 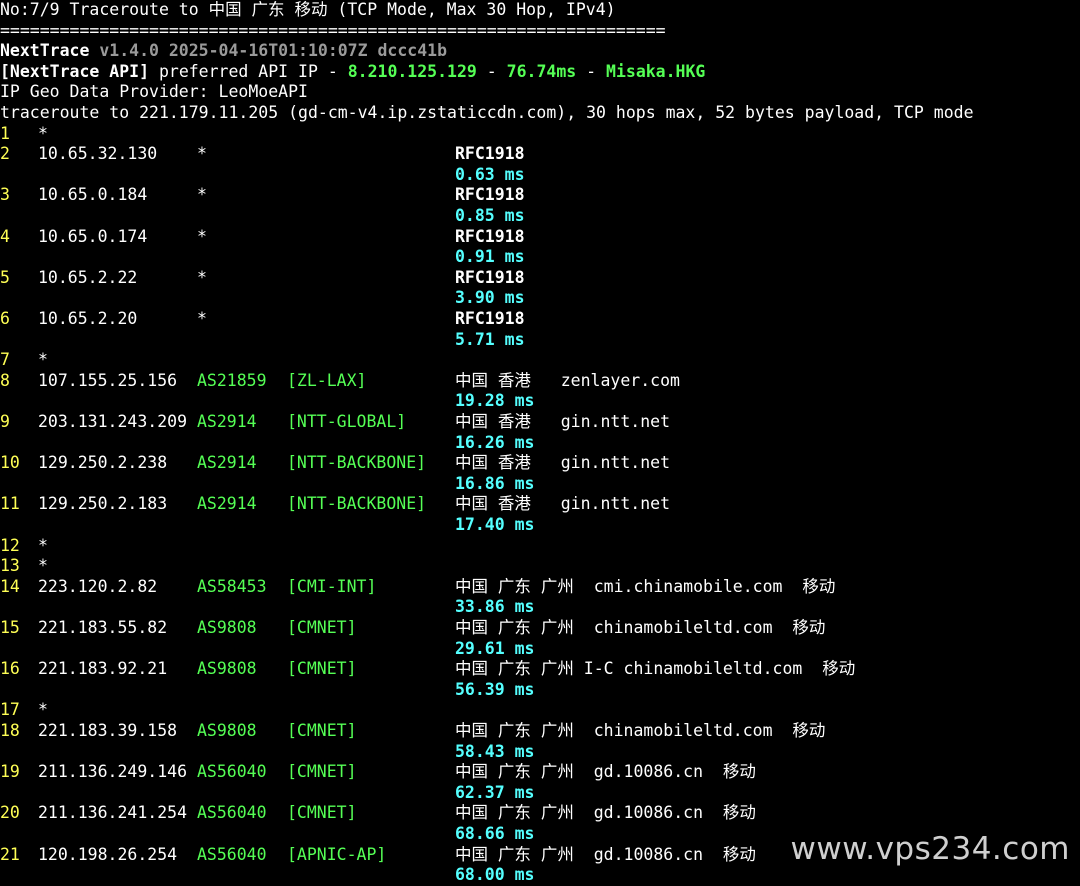 I want to click on hop-rtt: 33.86 ms, so click(x=495, y=607).